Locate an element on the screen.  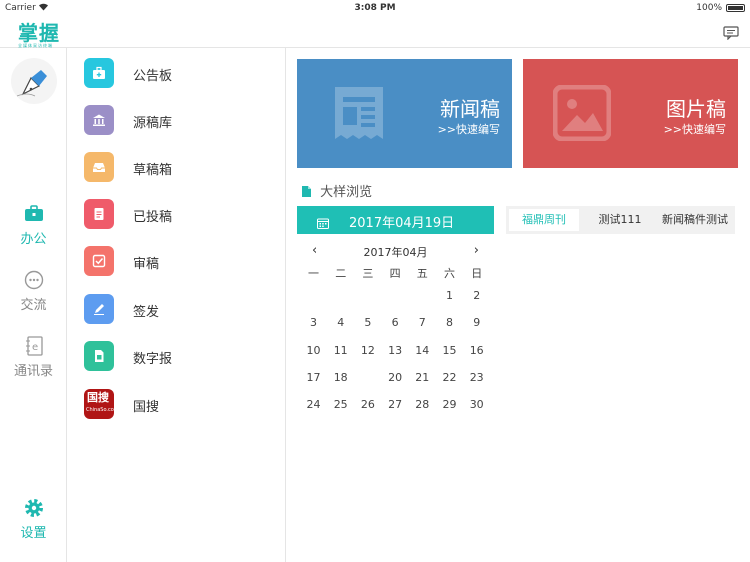
calendar-day: 30 is located at coordinates (476, 405).